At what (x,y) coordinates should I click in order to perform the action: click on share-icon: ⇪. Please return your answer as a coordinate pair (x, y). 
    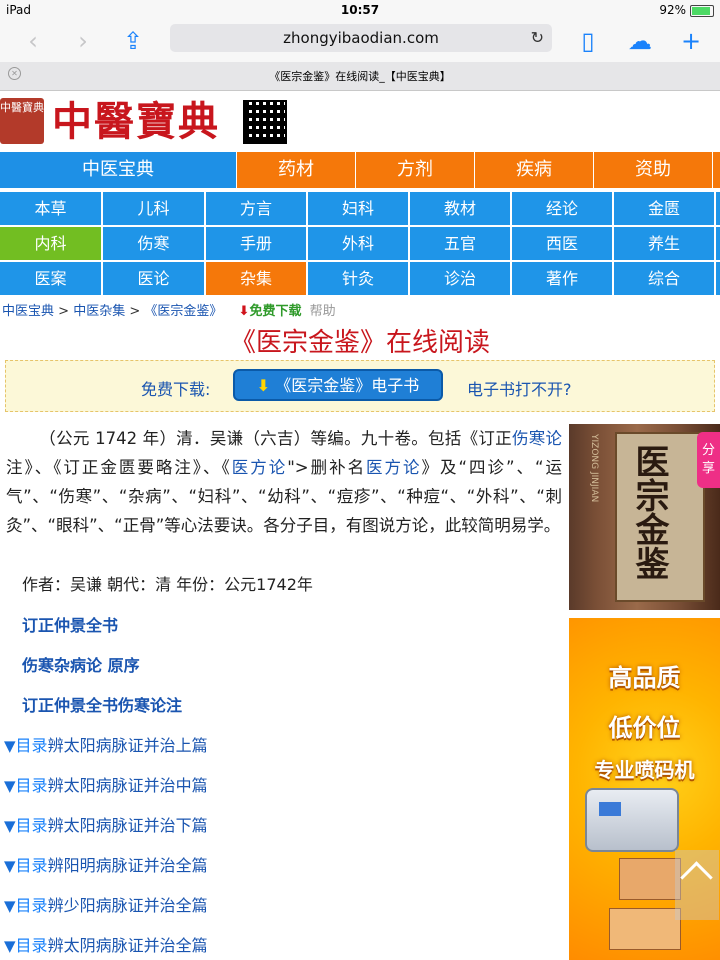
    Looking at the image, I should click on (133, 41).